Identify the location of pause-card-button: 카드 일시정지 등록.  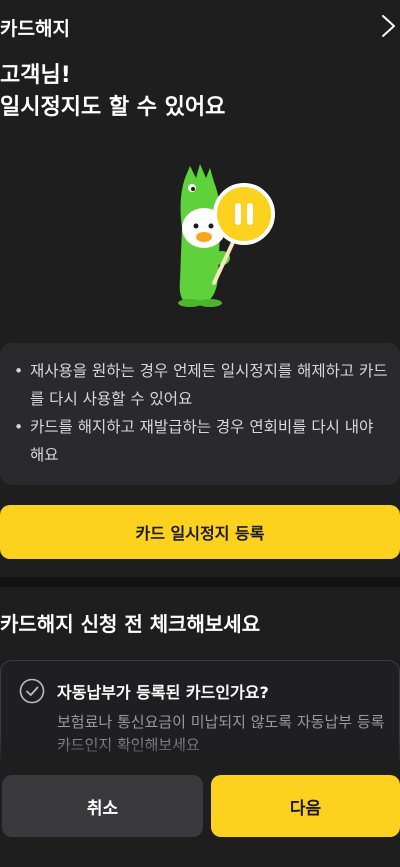
(200, 532).